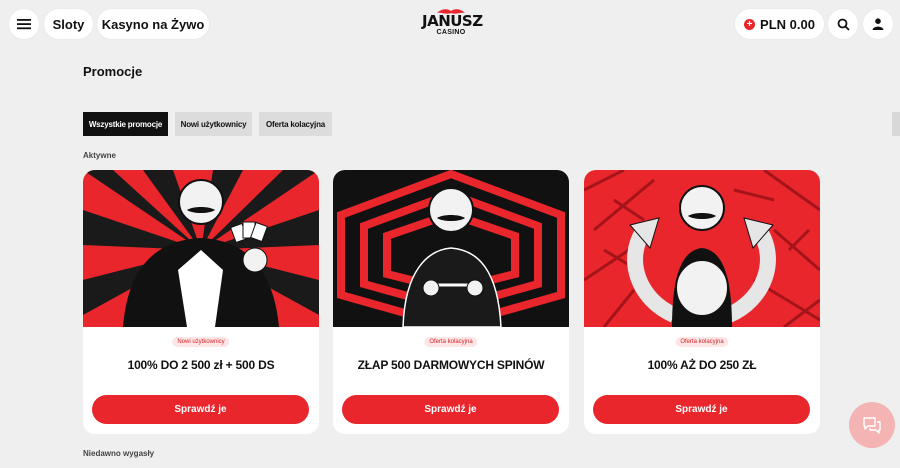 The image size is (900, 468). What do you see at coordinates (702, 248) in the screenshot?
I see `promo-image-arrows` at bounding box center [702, 248].